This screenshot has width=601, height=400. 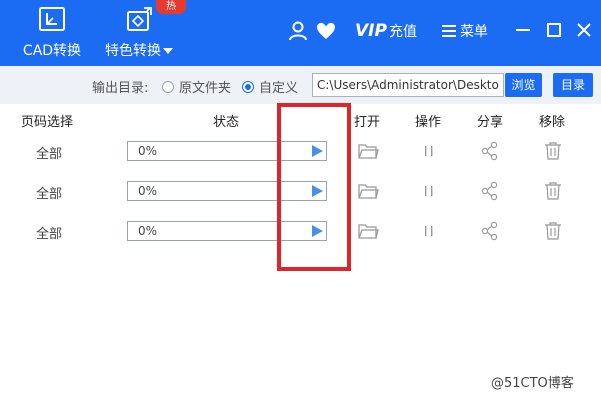 What do you see at coordinates (573, 85) in the screenshot?
I see `open-directory-button: 目录` at bounding box center [573, 85].